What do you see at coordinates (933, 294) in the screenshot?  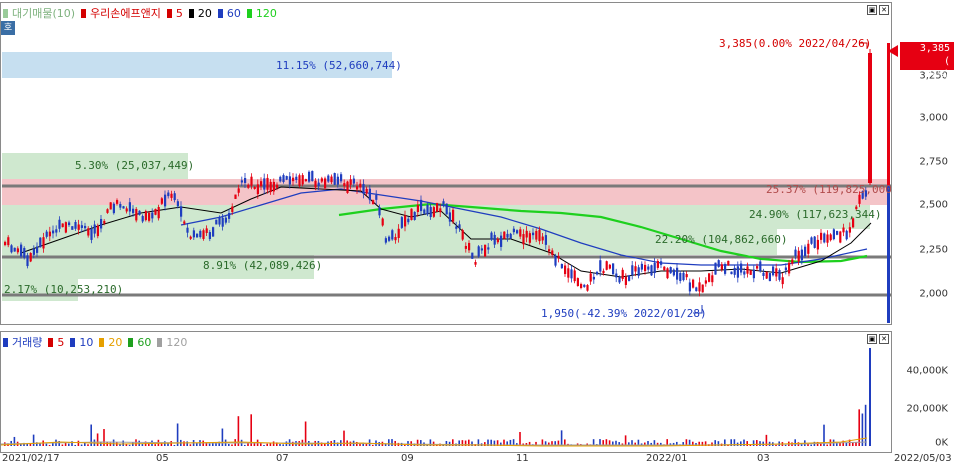 I see `price-tick-2000: 2,000` at bounding box center [933, 294].